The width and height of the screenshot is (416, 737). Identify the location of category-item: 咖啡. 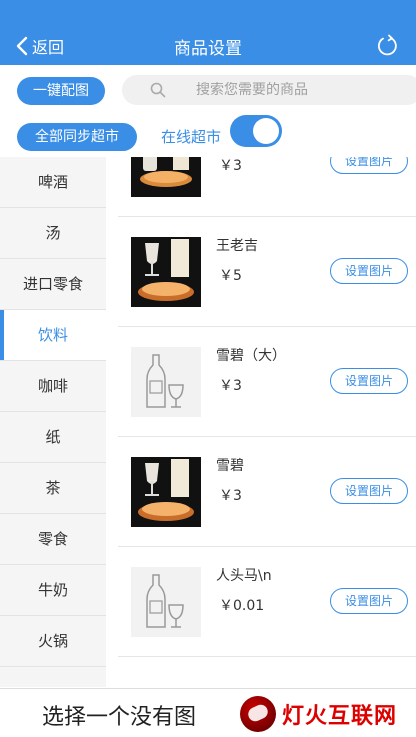
(53, 386).